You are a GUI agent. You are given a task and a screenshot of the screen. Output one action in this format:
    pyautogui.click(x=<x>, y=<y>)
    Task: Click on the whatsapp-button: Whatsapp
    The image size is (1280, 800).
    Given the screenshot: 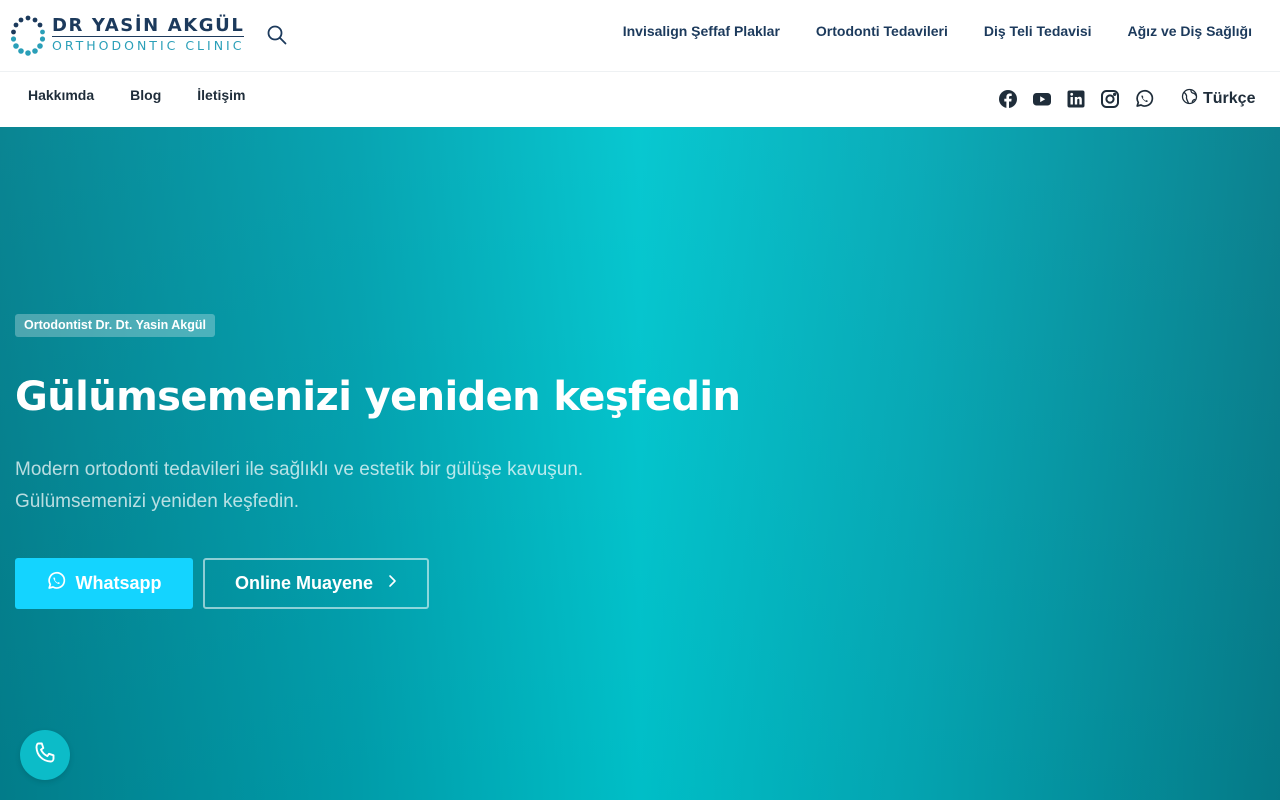 What is the action you would take?
    pyautogui.click(x=104, y=583)
    